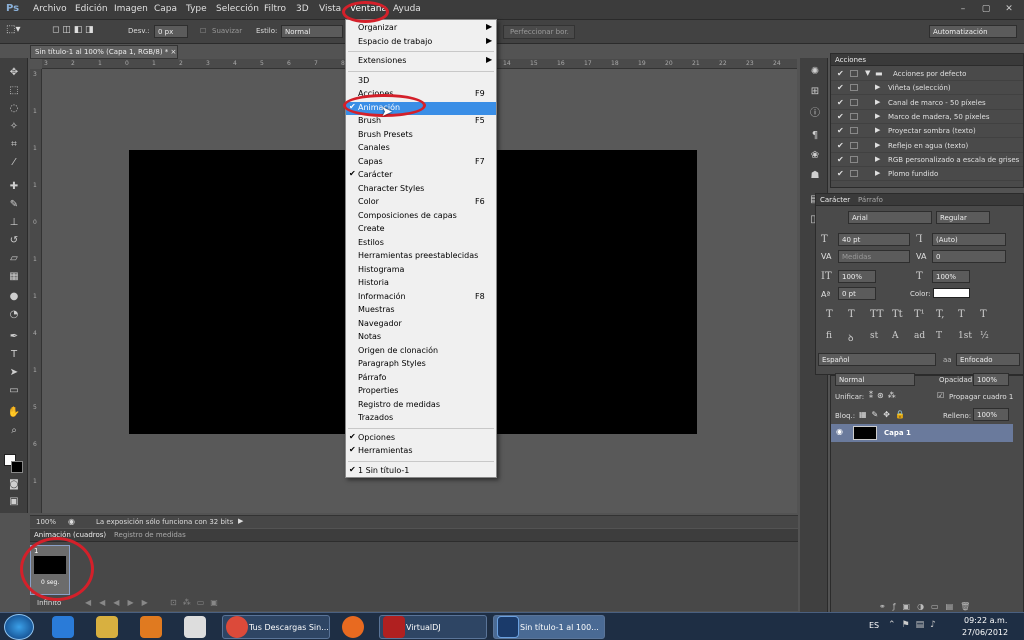 The image size is (1024, 640). I want to click on ie-icon, so click(63, 627).